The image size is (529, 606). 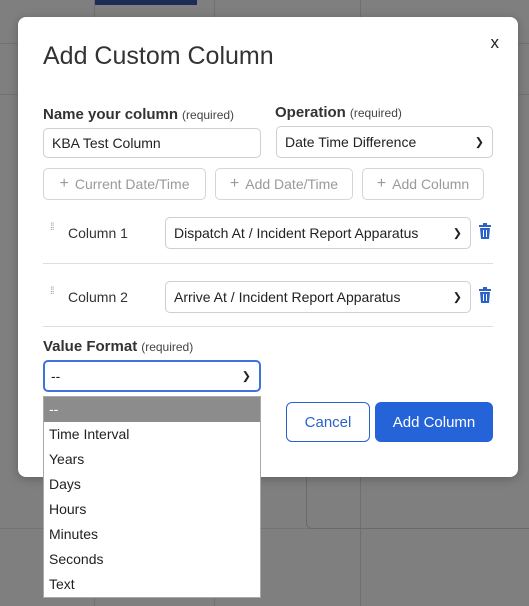 I want to click on add-datetime-button: + Add Date/Time, so click(x=284, y=184).